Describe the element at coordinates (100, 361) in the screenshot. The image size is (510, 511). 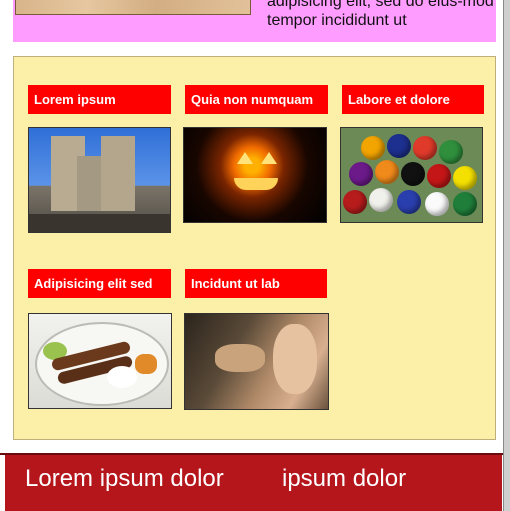
I see `tile-image-food-plate` at that location.